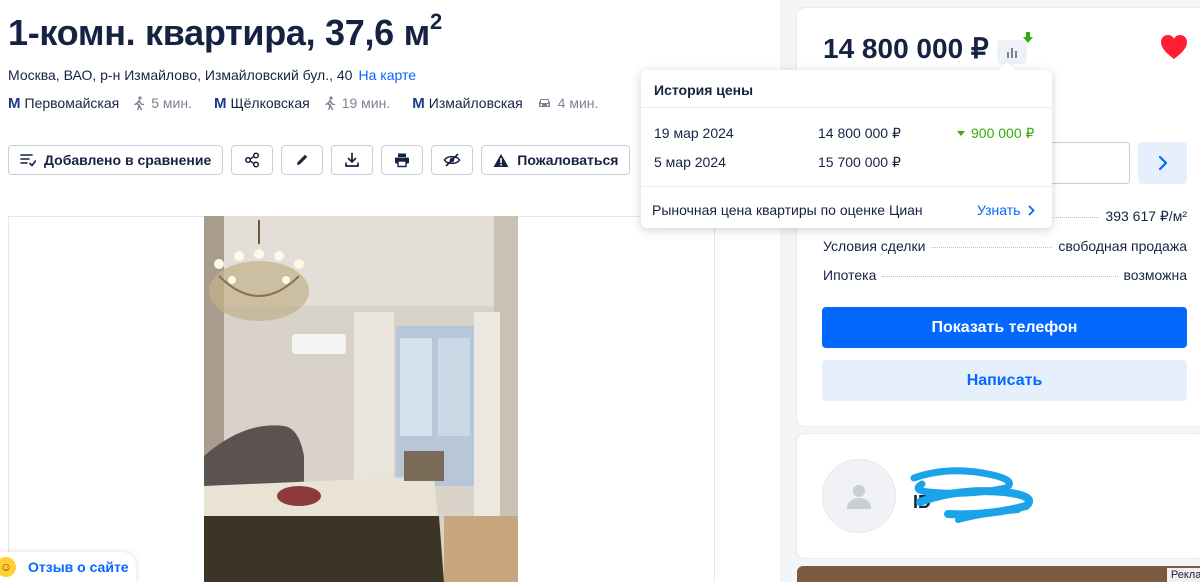  I want to click on hide-listing-button, so click(452, 160).